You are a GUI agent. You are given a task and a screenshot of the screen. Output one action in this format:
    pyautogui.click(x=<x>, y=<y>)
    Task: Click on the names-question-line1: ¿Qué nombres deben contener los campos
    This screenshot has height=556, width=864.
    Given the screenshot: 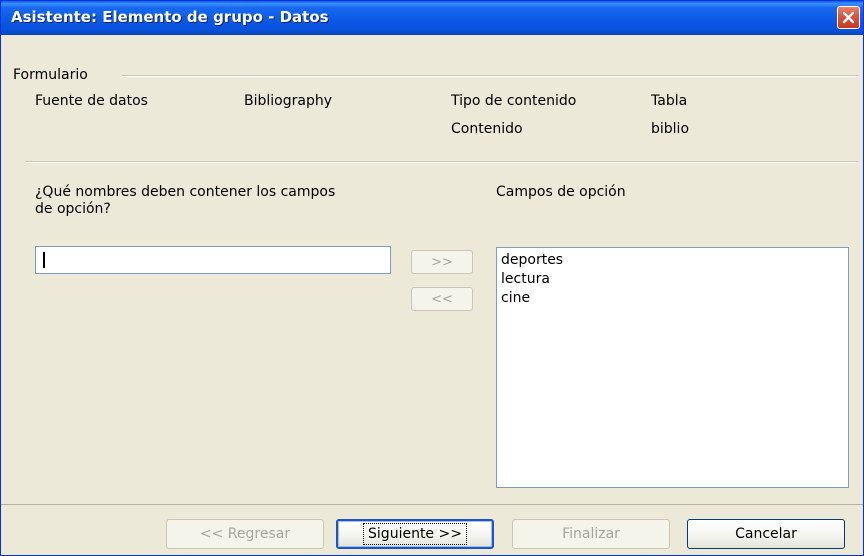 What is the action you would take?
    pyautogui.click(x=185, y=192)
    